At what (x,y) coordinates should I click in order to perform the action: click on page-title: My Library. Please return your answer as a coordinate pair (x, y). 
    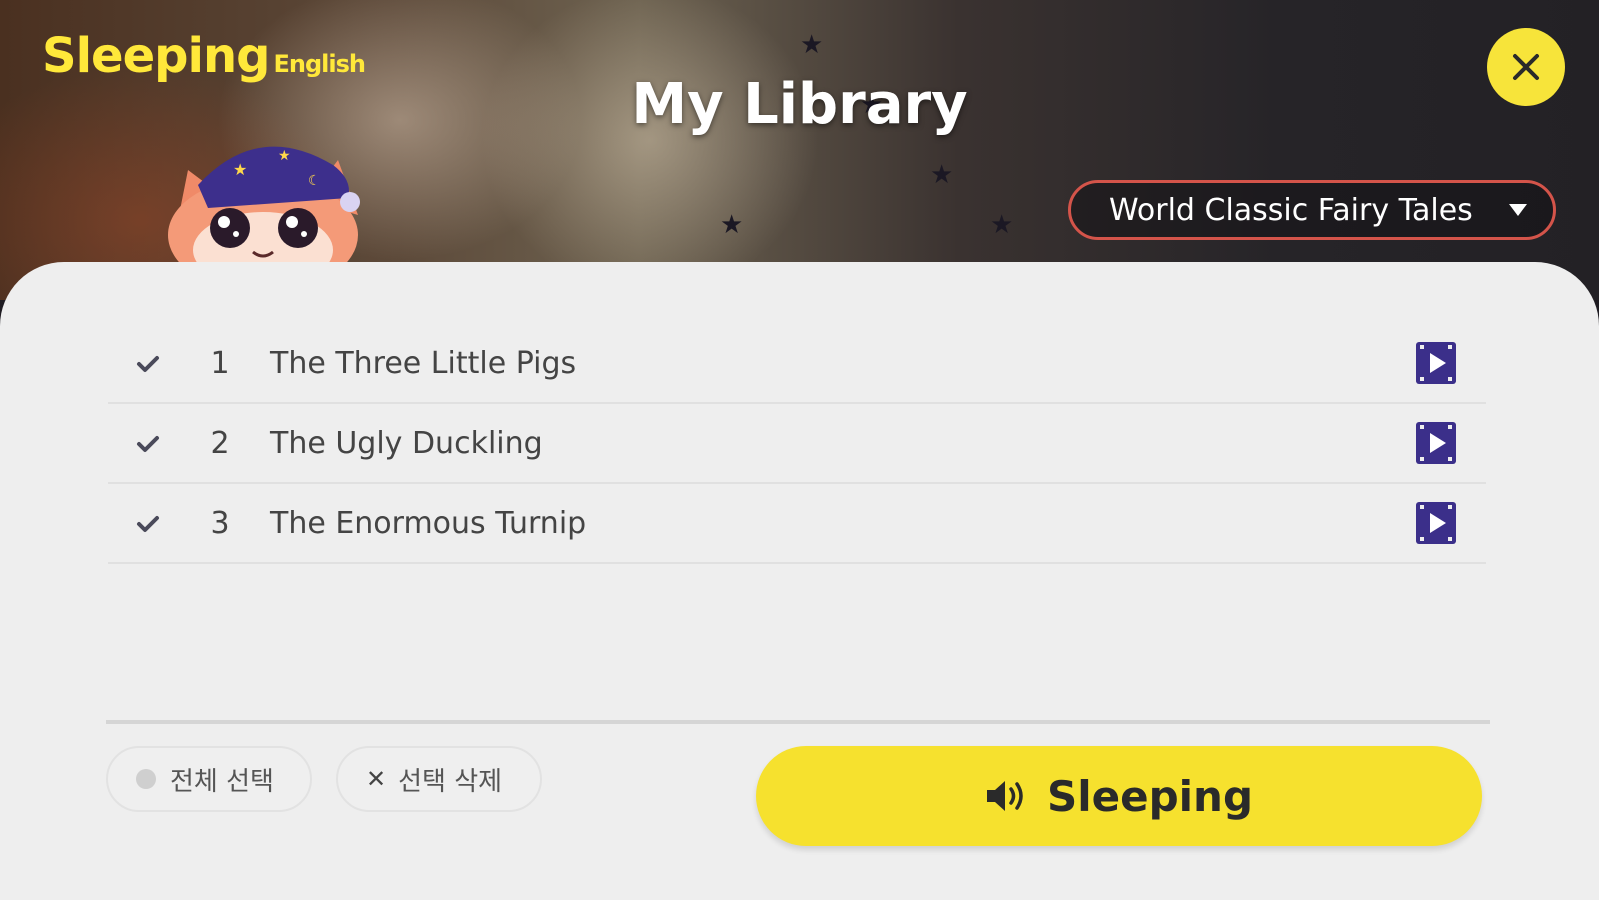
    Looking at the image, I should click on (799, 104).